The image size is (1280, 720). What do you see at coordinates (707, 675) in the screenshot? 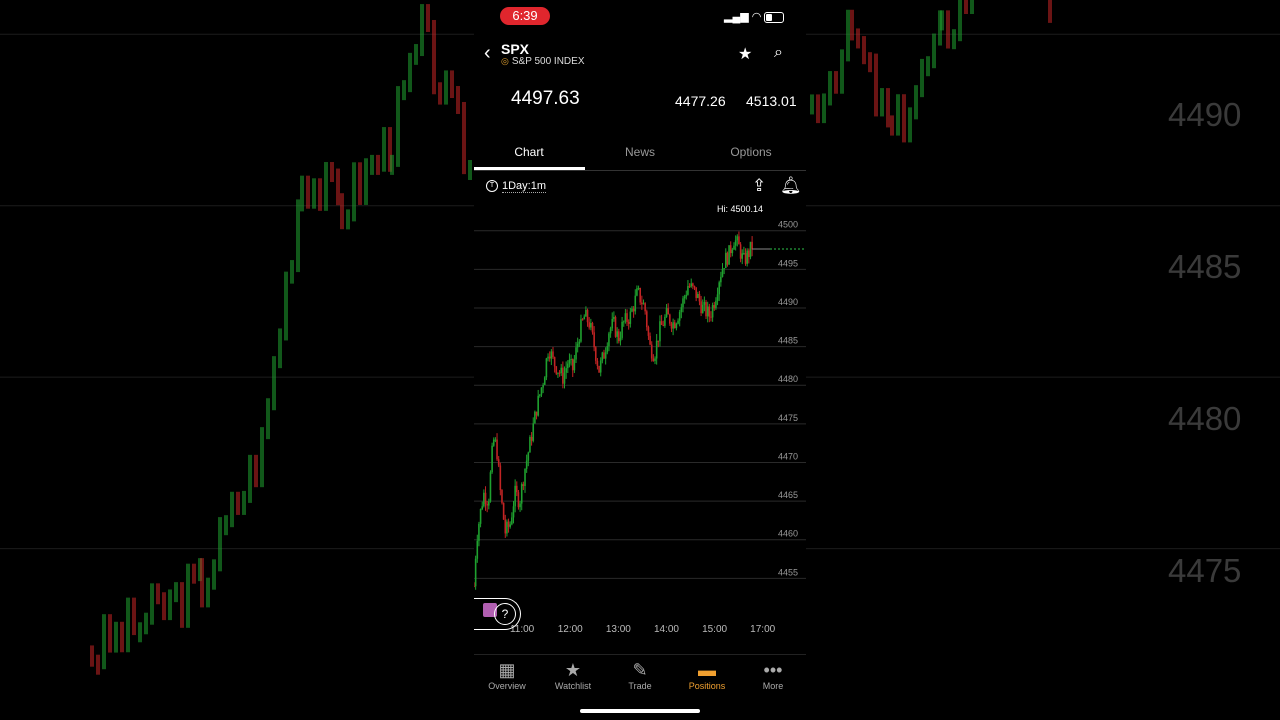
I see `nav-positions: ▬ Positions` at bounding box center [707, 675].